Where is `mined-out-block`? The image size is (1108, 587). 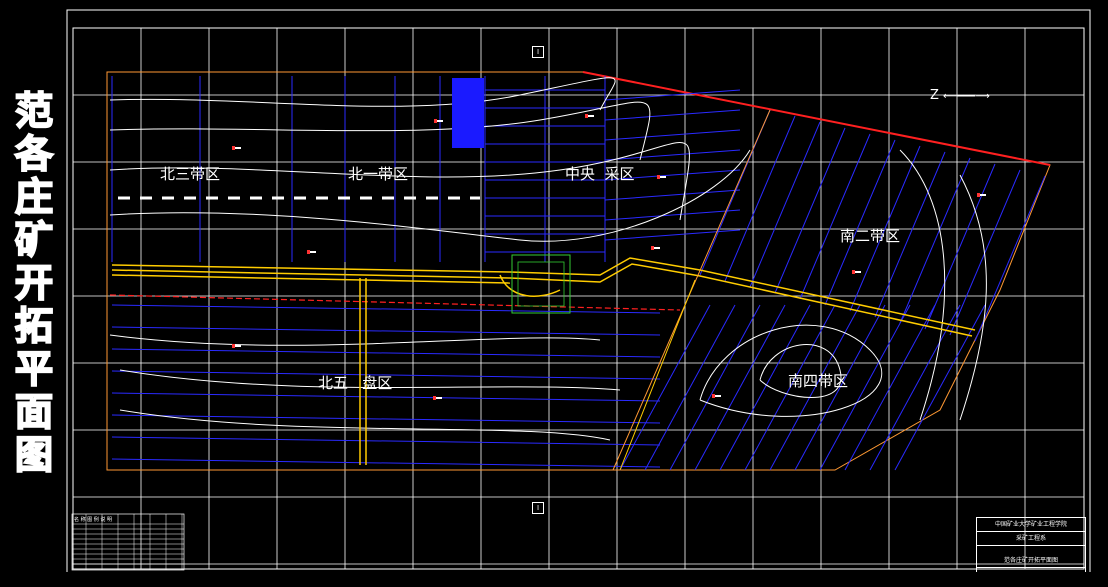 mined-out-block is located at coordinates (468, 113).